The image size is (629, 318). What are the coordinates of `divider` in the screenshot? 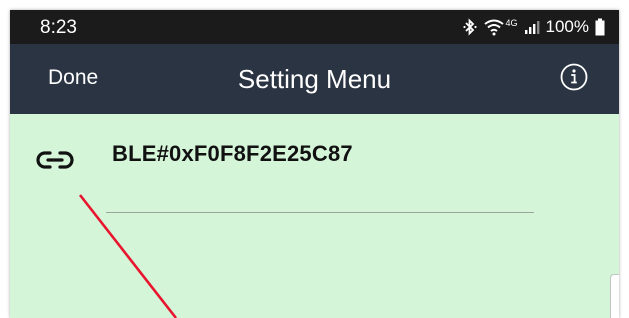 It's located at (320, 212).